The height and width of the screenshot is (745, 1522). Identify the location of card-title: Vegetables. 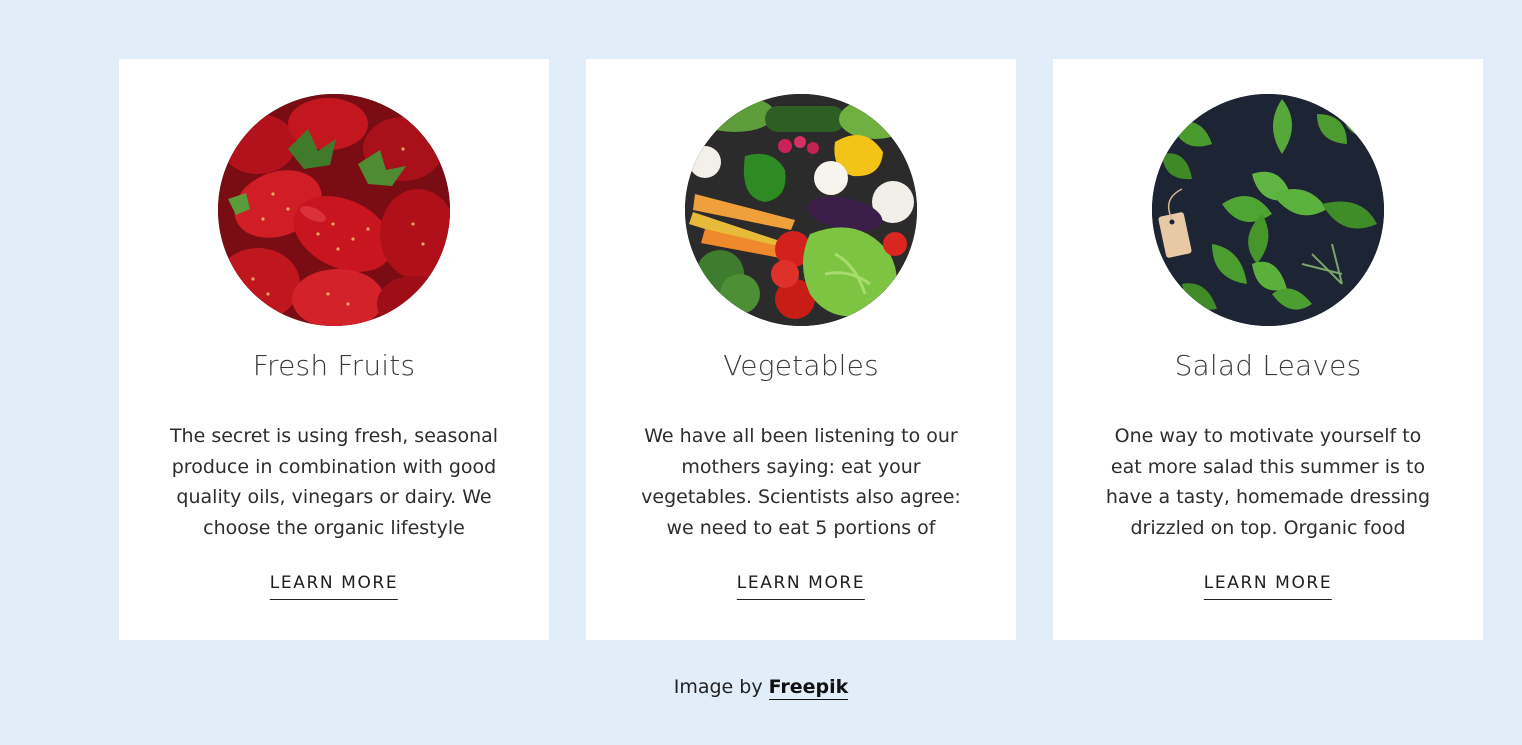
(801, 365).